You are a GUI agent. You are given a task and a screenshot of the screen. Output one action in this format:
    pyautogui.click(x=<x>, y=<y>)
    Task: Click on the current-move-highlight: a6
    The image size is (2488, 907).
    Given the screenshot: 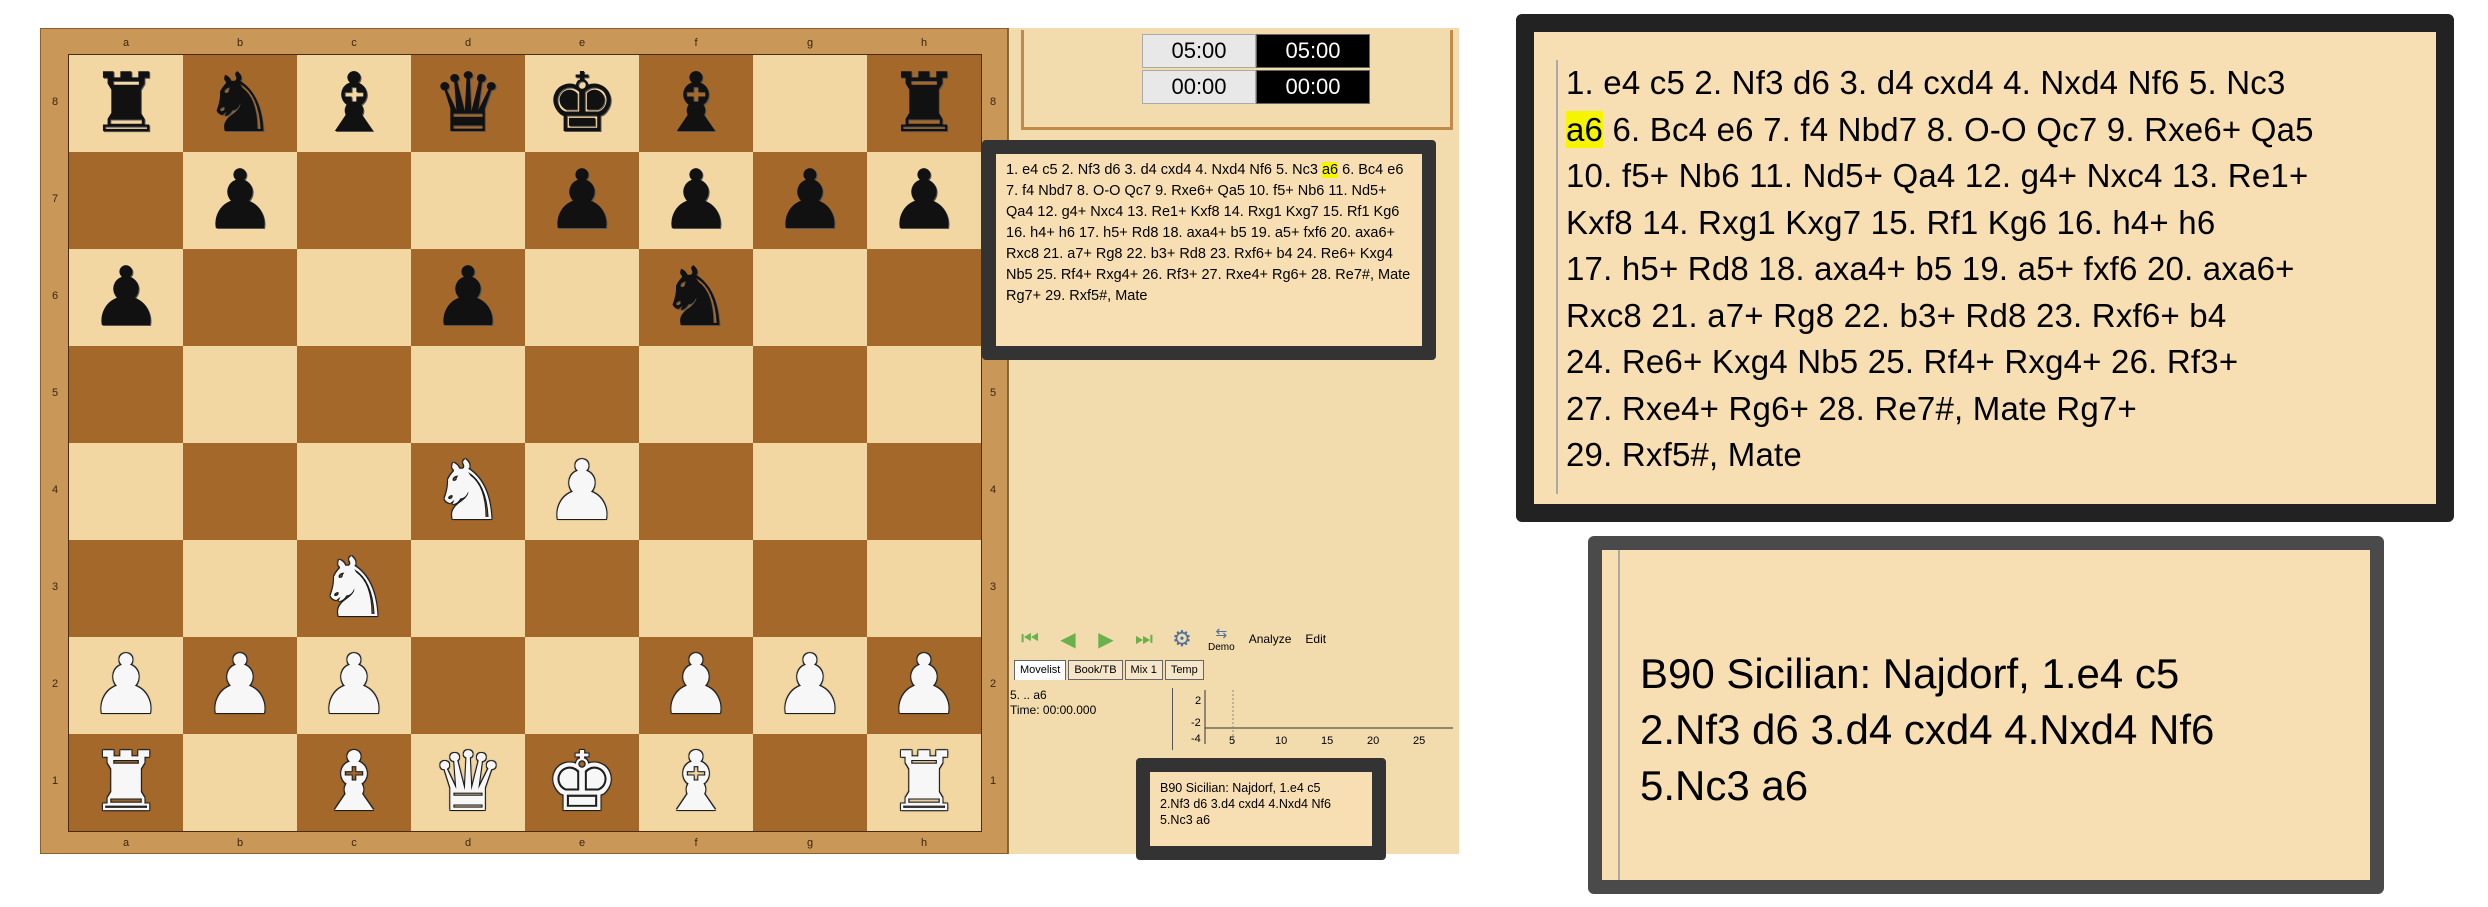 What is the action you would take?
    pyautogui.click(x=1330, y=170)
    